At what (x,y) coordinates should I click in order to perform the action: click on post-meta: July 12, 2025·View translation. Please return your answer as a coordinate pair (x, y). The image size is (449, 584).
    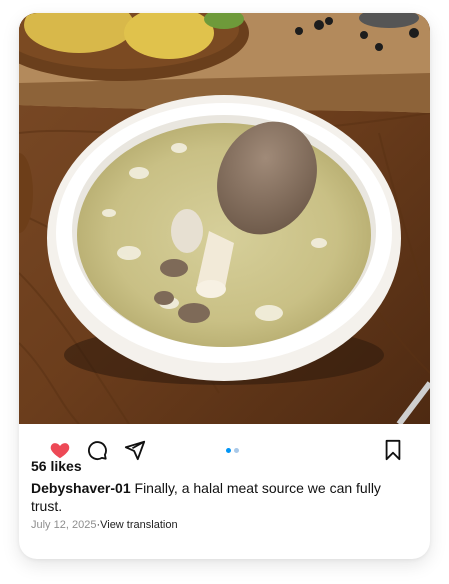
    Looking at the image, I should click on (104, 525).